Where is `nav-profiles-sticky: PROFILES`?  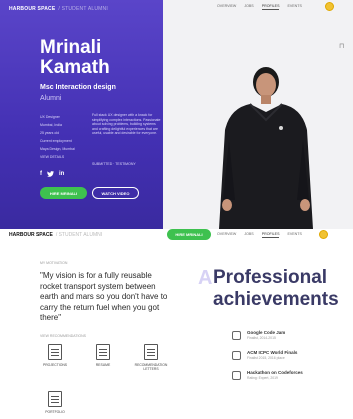 nav-profiles-sticky: PROFILES is located at coordinates (270, 235).